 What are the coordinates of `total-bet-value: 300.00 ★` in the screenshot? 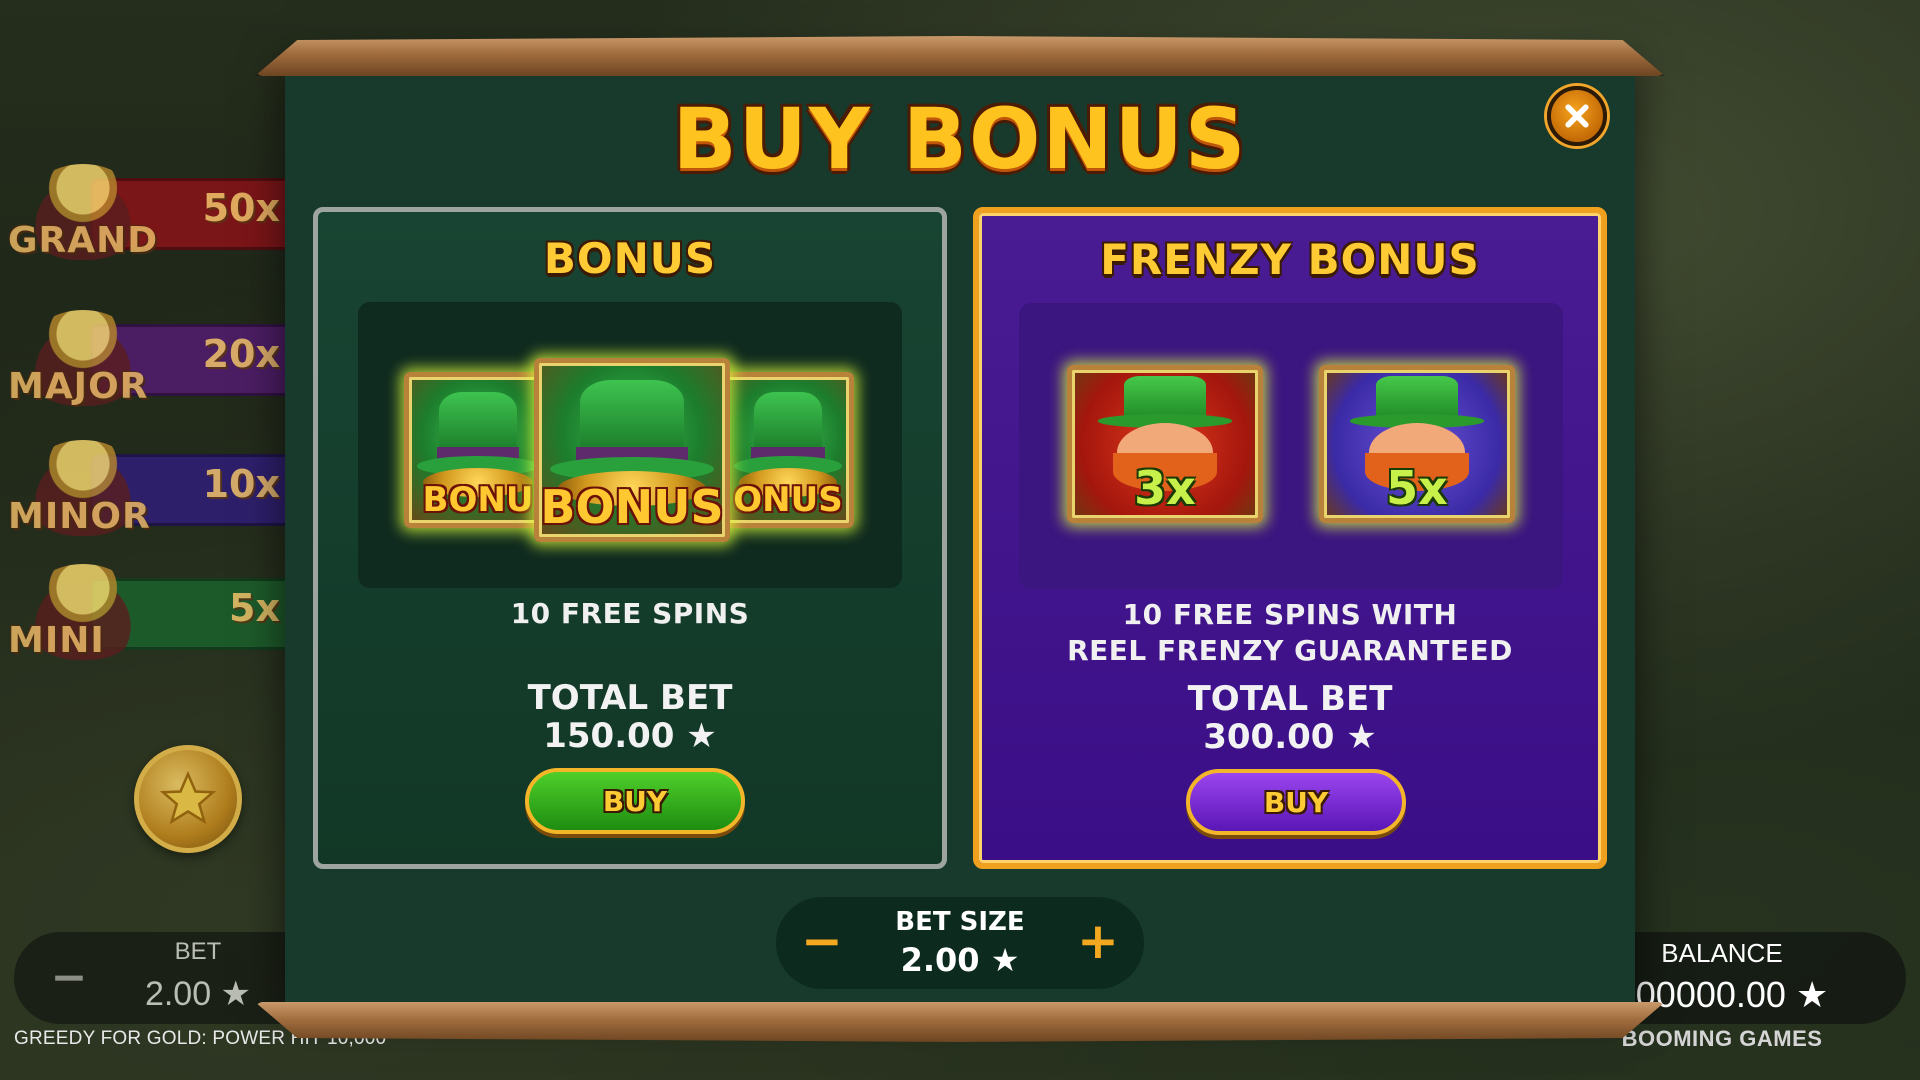 It's located at (1290, 737).